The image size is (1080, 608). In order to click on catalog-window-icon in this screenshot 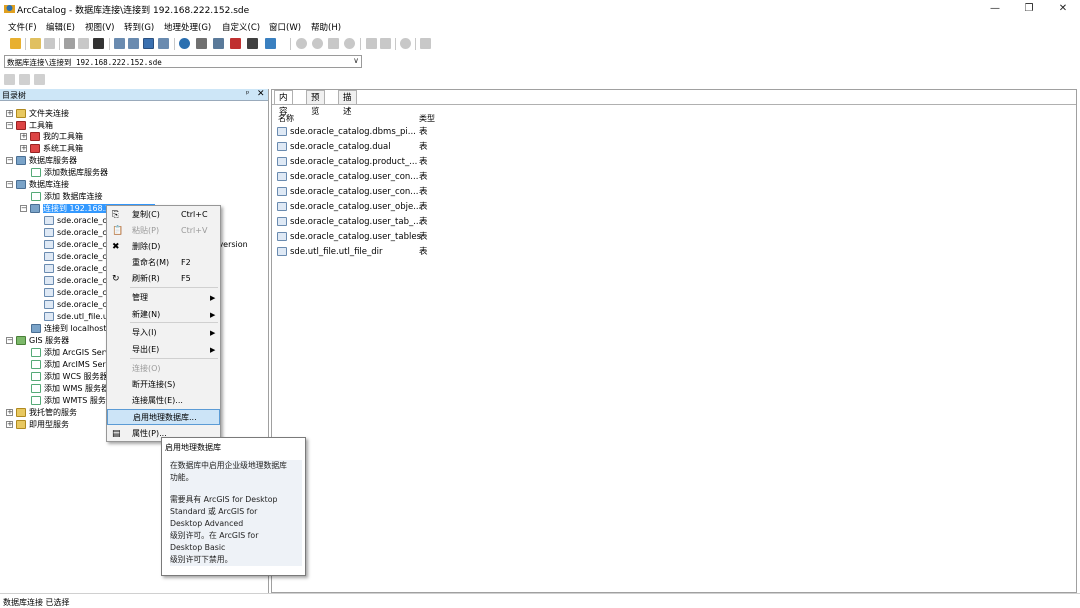, I will do `click(218, 43)`.